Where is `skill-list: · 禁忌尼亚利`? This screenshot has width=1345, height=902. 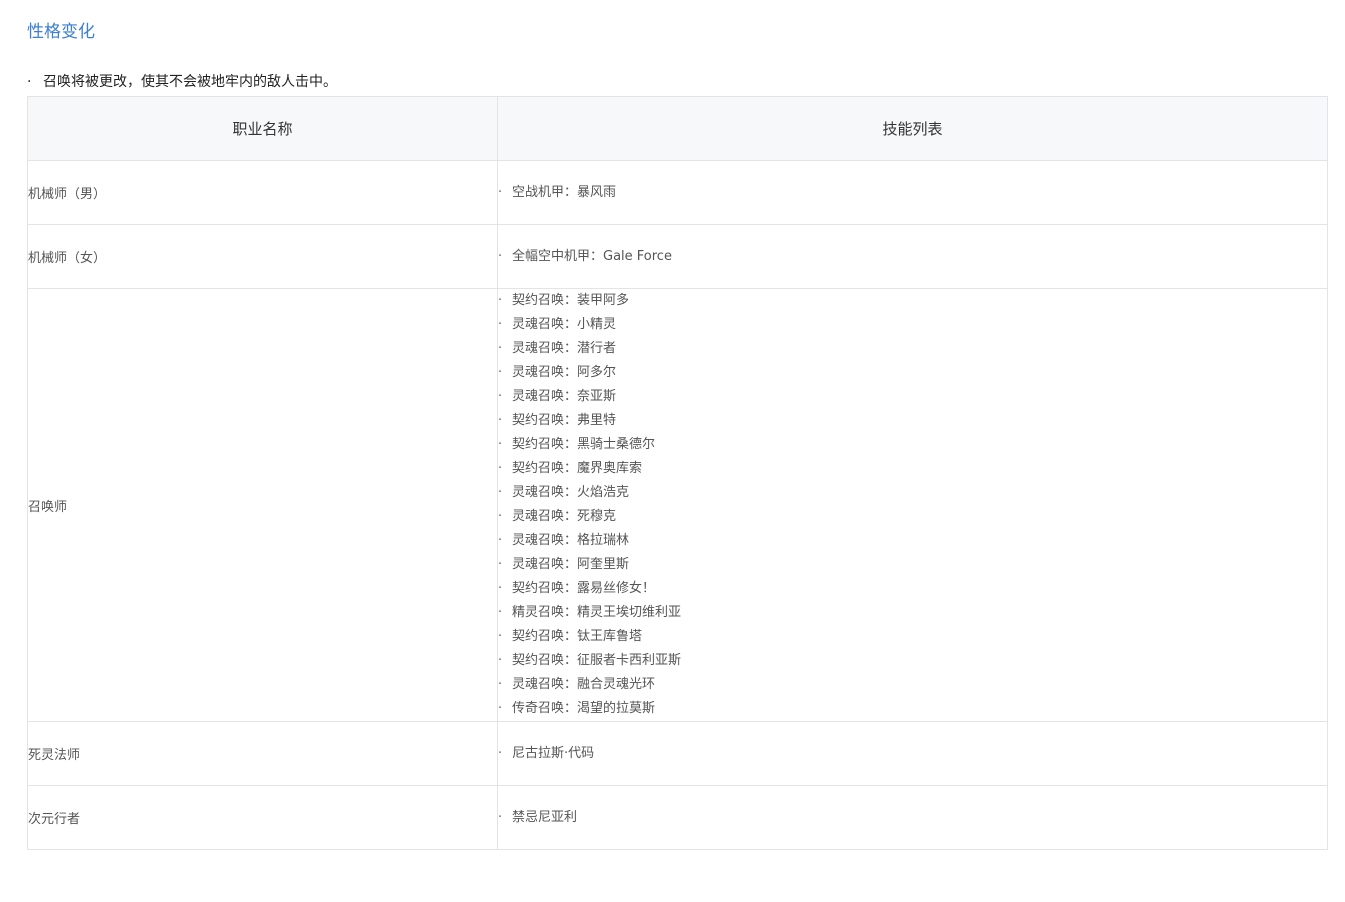 skill-list: · 禁忌尼亚利 is located at coordinates (912, 818).